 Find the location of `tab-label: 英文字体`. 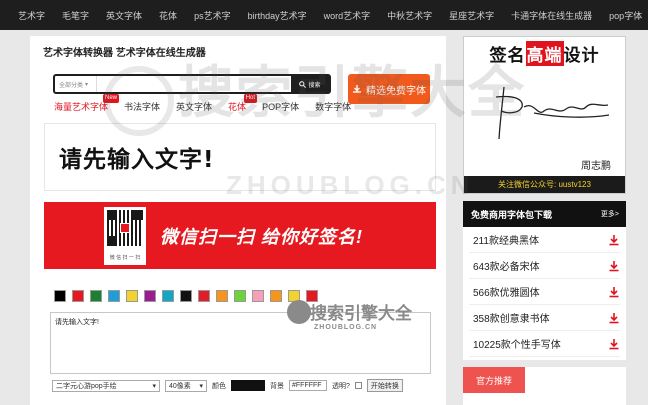

tab-label: 英文字体 is located at coordinates (194, 107).